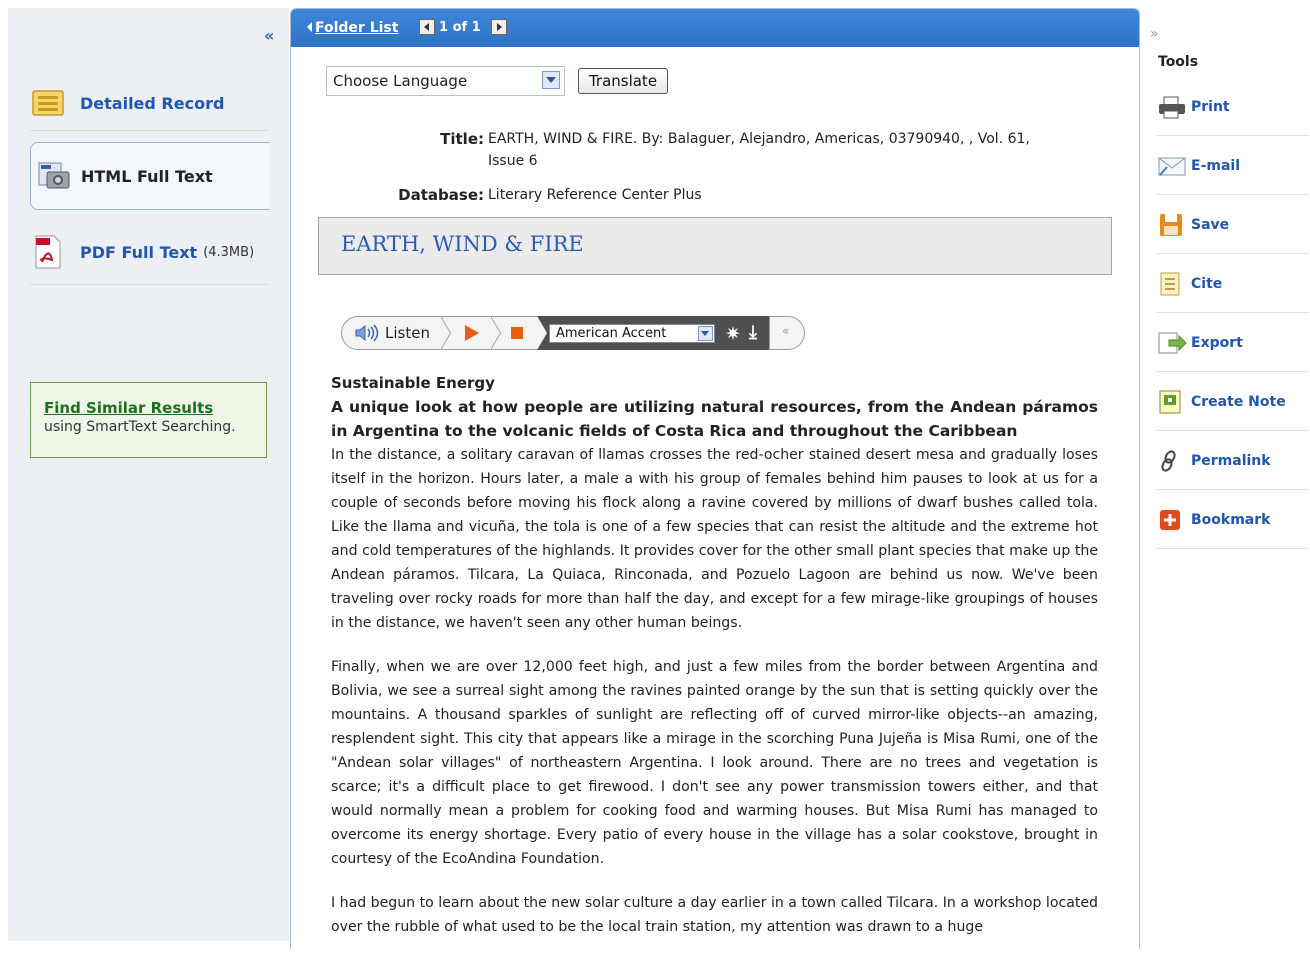 The height and width of the screenshot is (959, 1310). I want to click on create-note-label: Create Note, so click(1238, 401).